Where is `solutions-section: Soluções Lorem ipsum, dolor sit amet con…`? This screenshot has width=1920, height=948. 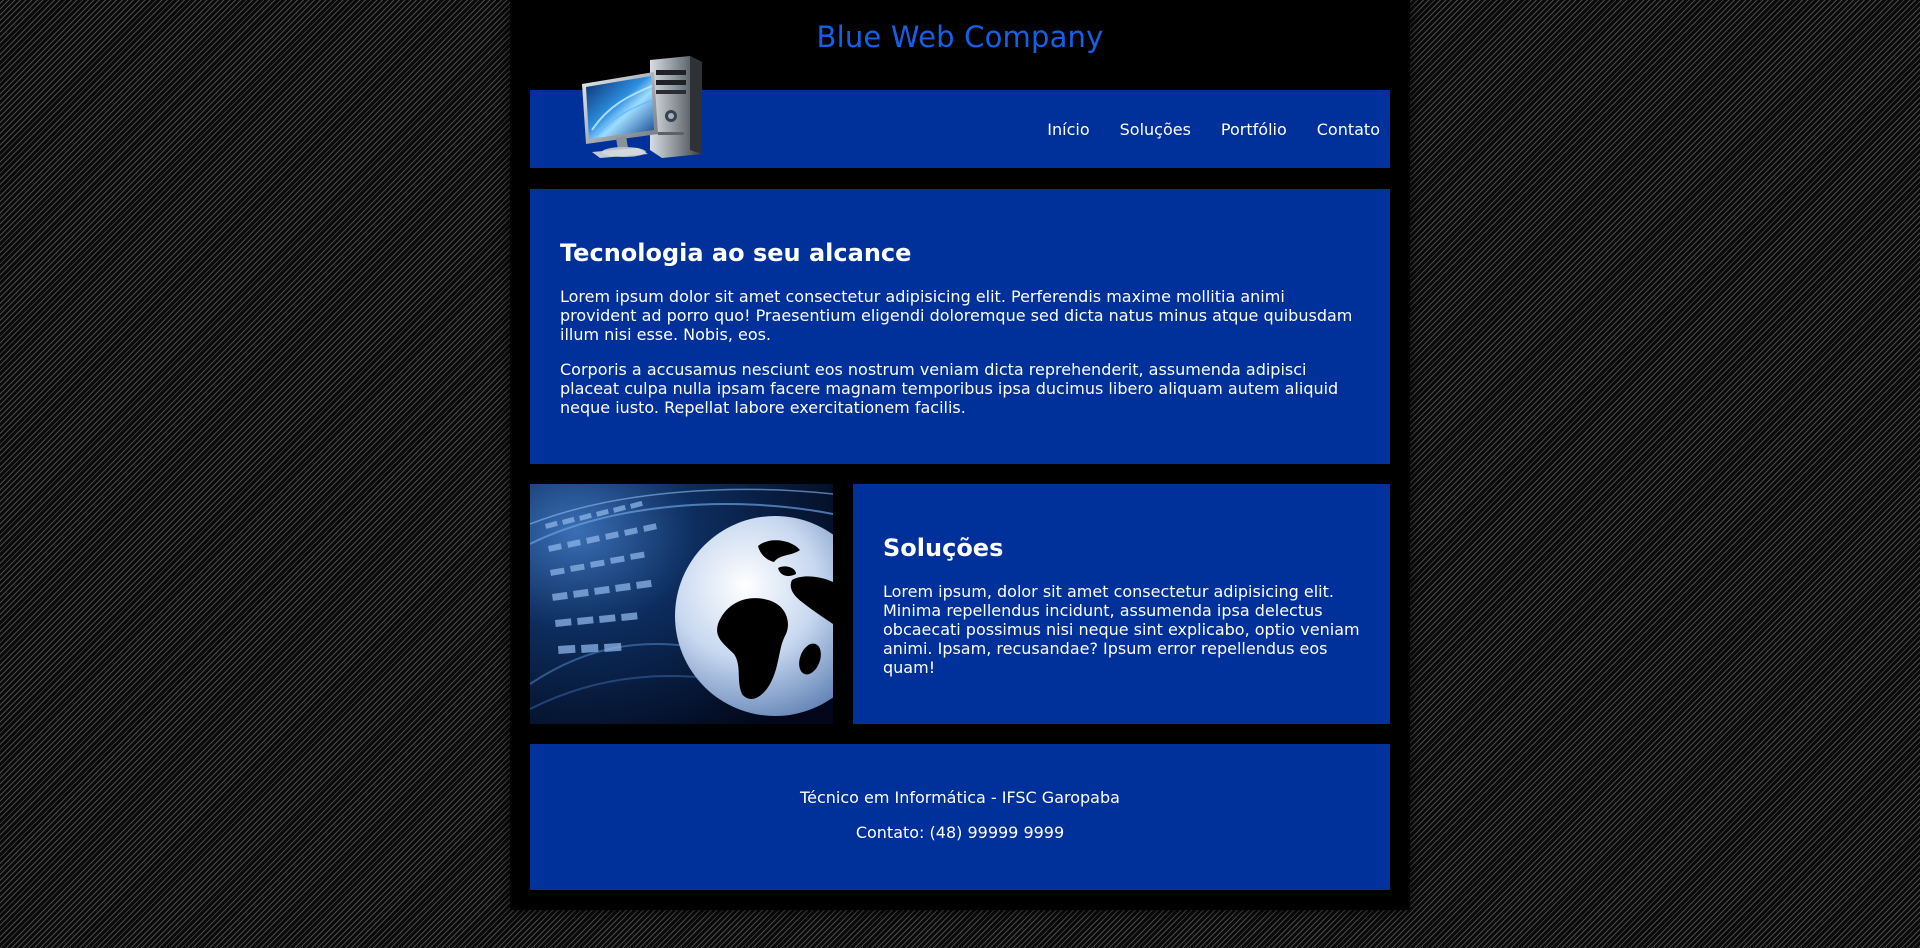
solutions-section: Soluções Lorem ipsum, dolor sit amet con… is located at coordinates (1121, 604).